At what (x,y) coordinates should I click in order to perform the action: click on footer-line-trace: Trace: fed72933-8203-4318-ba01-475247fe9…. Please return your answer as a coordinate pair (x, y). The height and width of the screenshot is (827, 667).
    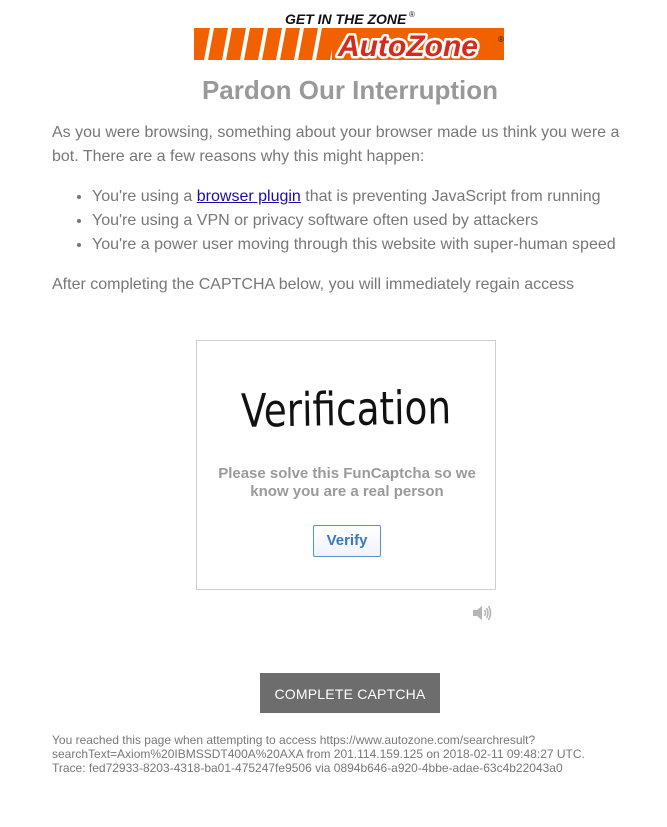
    Looking at the image, I should click on (307, 768).